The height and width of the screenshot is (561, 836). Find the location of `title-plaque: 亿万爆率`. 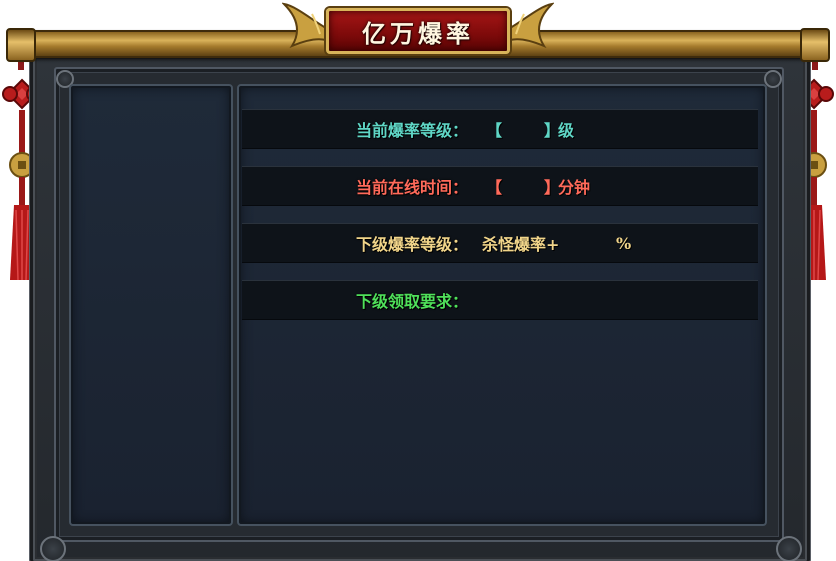

title-plaque: 亿万爆率 is located at coordinates (418, 31).